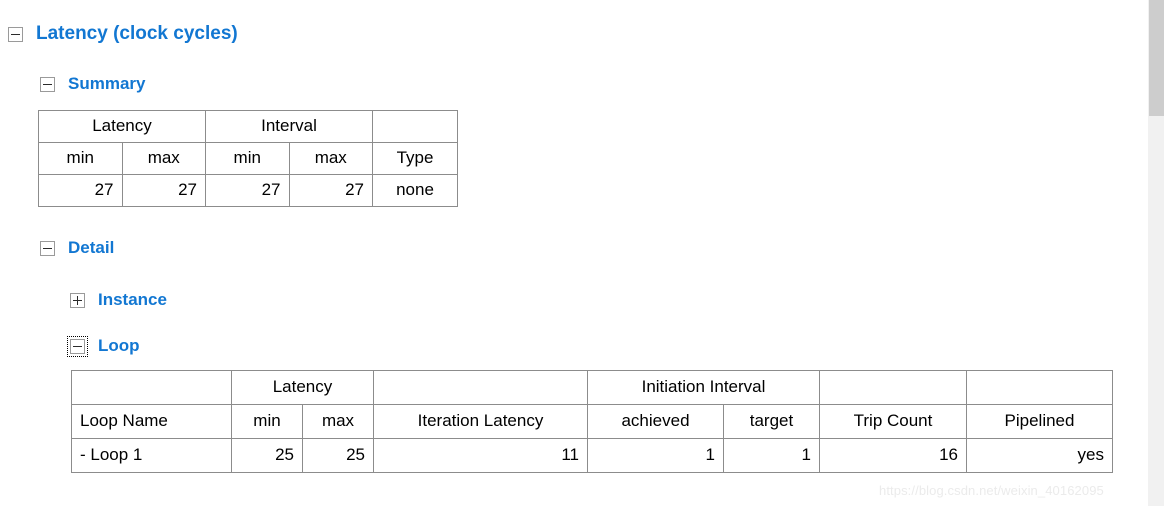 This screenshot has width=1164, height=506. I want to click on loop-subheader-trip-count: Trip Count, so click(893, 421).